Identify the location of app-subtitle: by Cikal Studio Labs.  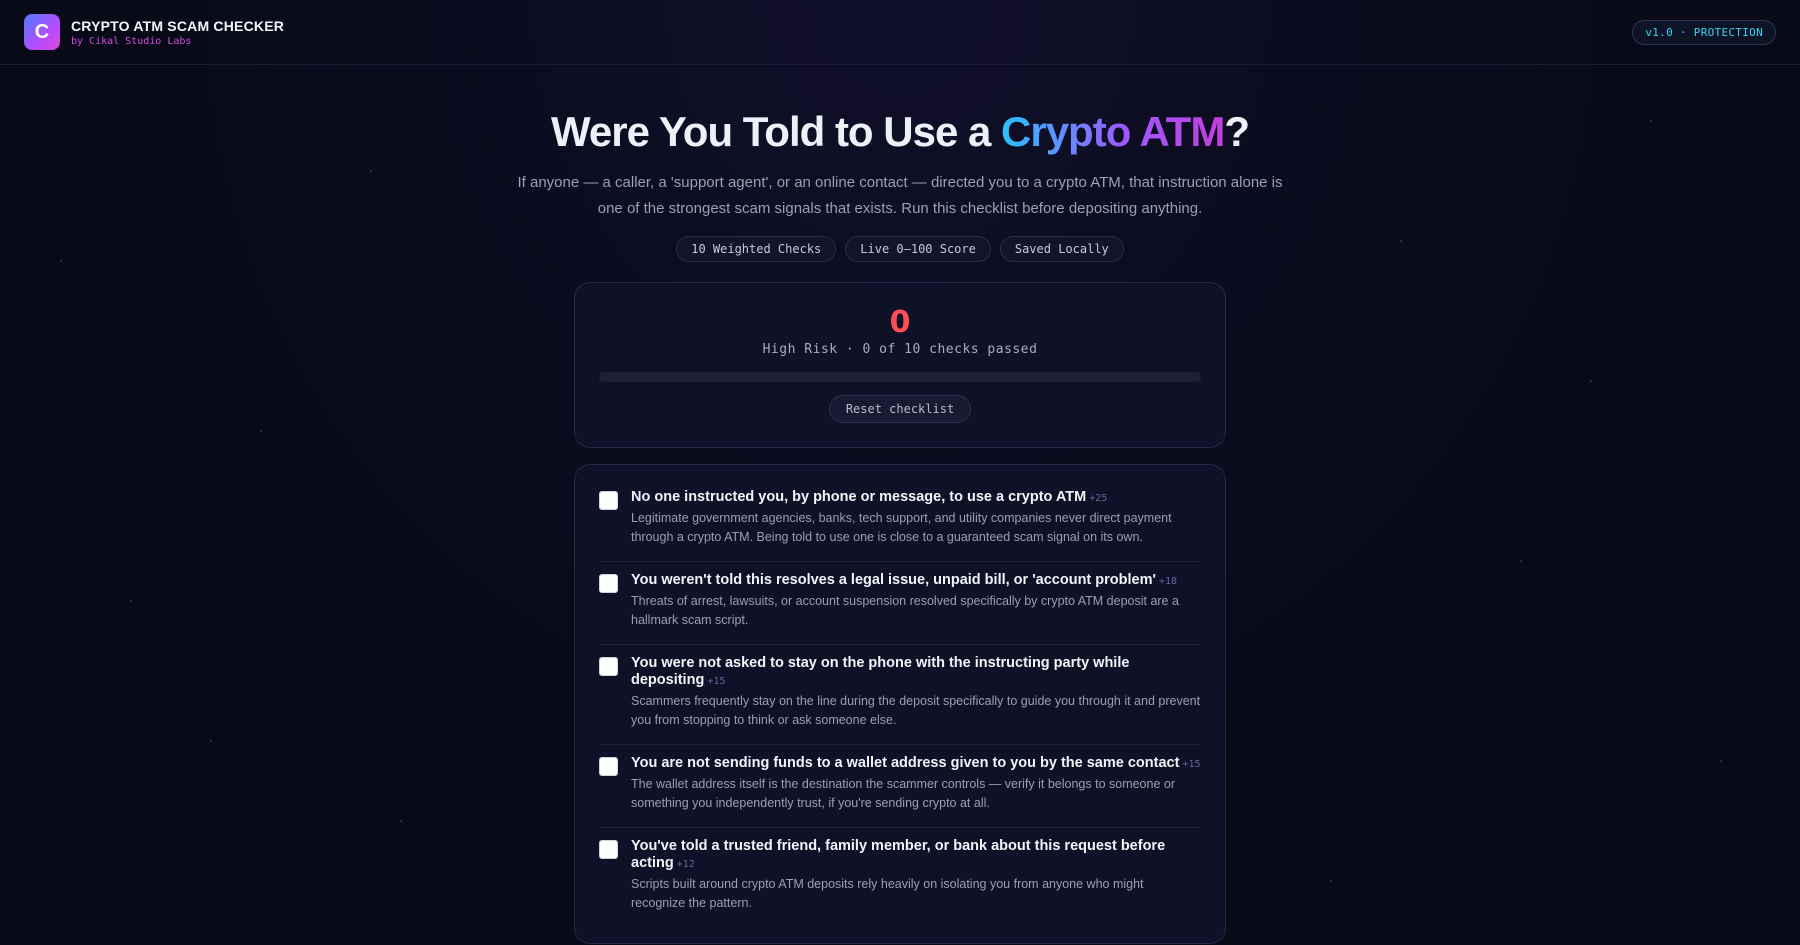
(131, 41).